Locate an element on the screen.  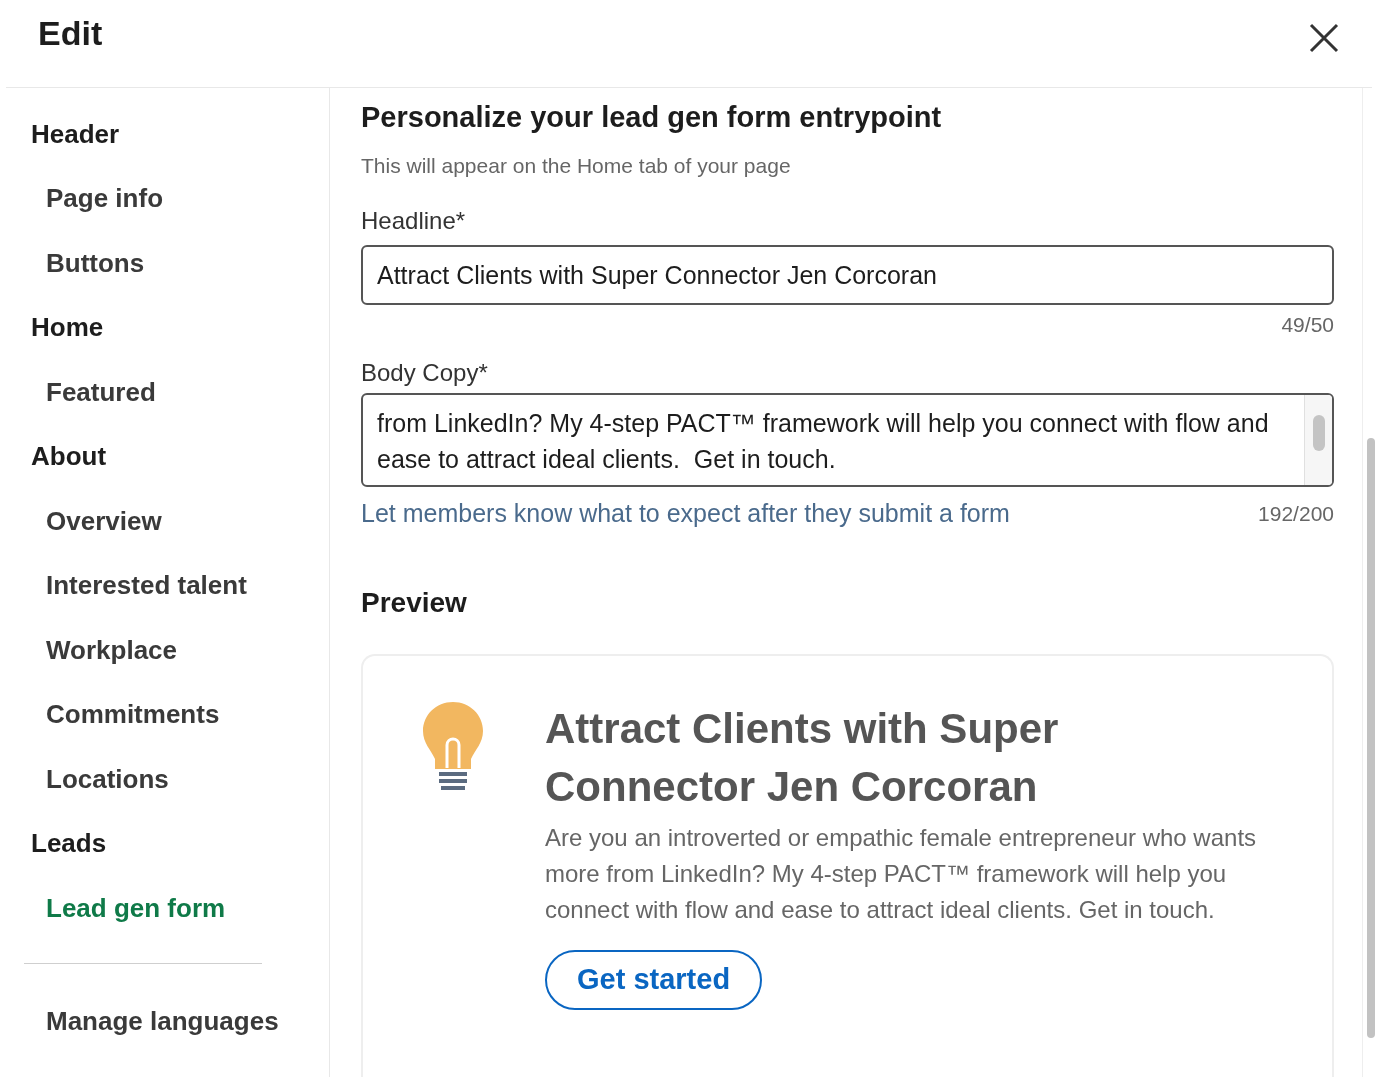
preview-headline: Attract Clients with Super Connector Jen Corcoran is located at coordinates (802, 758).